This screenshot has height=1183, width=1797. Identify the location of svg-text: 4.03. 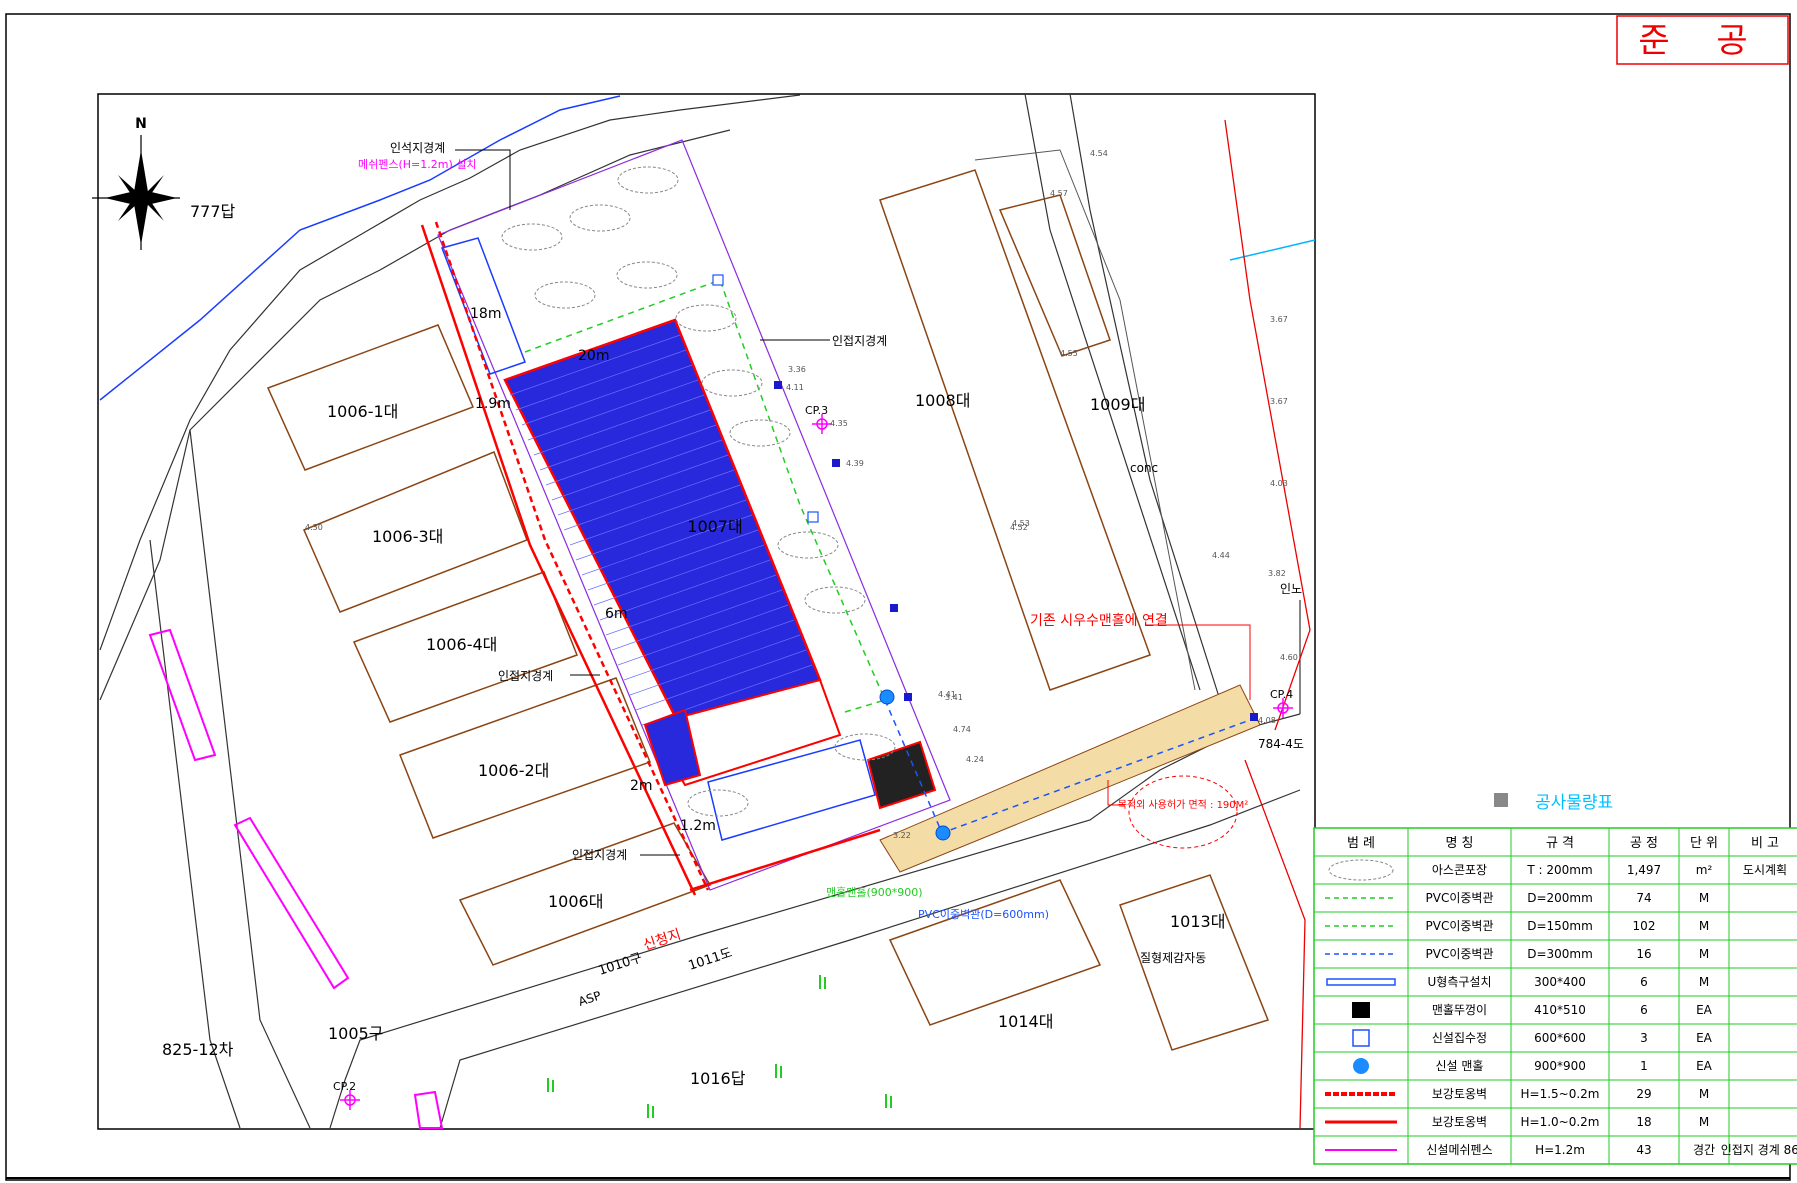
(1279, 483).